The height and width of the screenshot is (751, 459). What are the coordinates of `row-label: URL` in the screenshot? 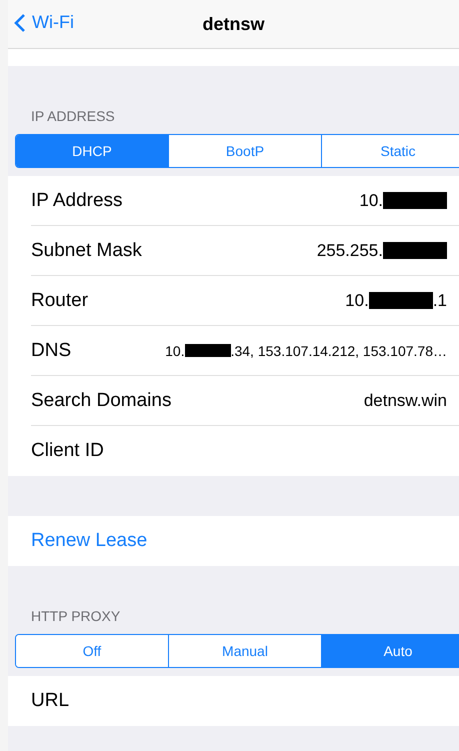 It's located at (50, 701).